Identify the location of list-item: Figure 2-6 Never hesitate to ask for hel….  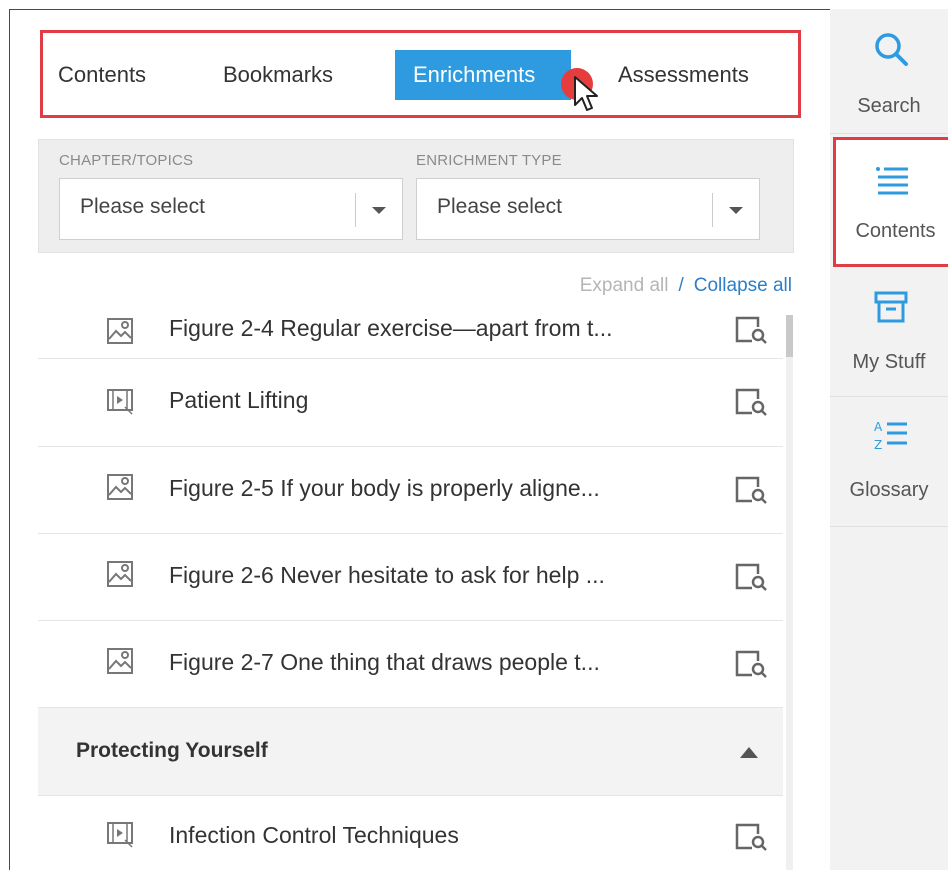
(410, 577).